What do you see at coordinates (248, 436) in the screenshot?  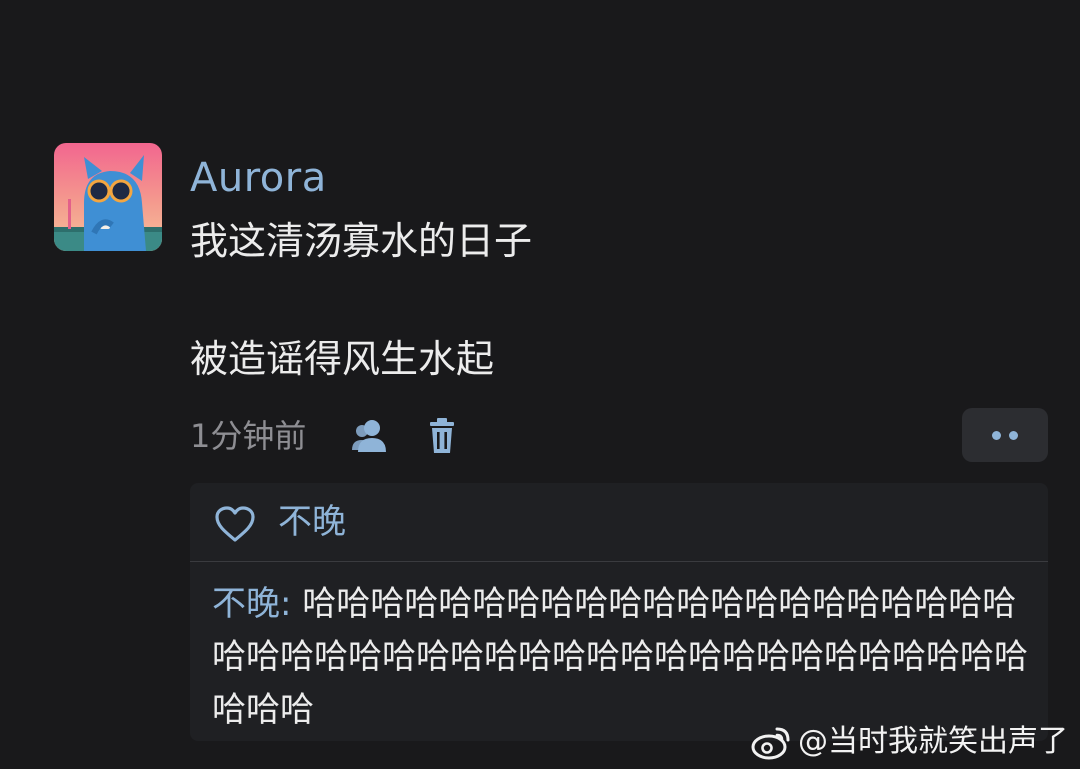 I see `post-timestamp: 1分钟前` at bounding box center [248, 436].